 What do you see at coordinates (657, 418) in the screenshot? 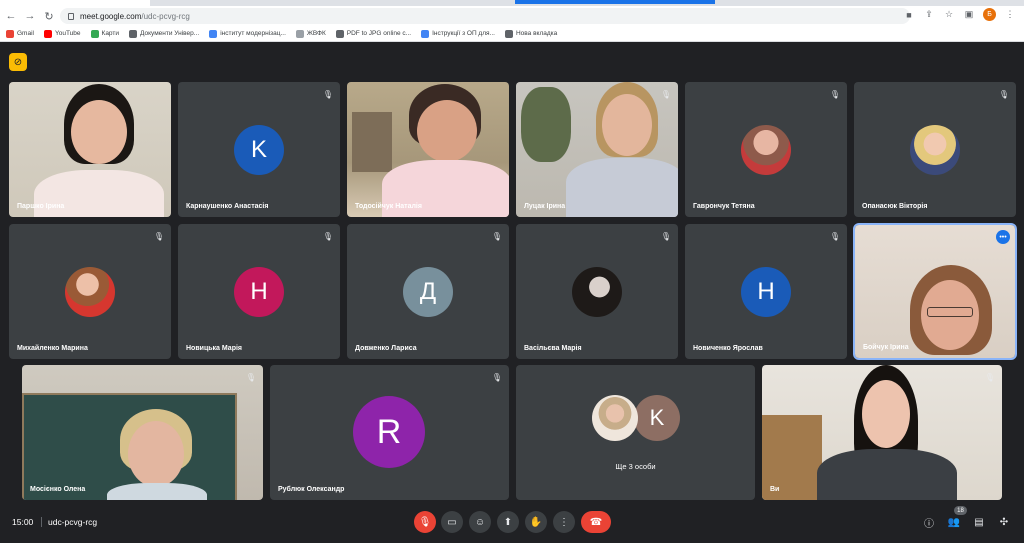
I see `avatar: K` at bounding box center [657, 418].